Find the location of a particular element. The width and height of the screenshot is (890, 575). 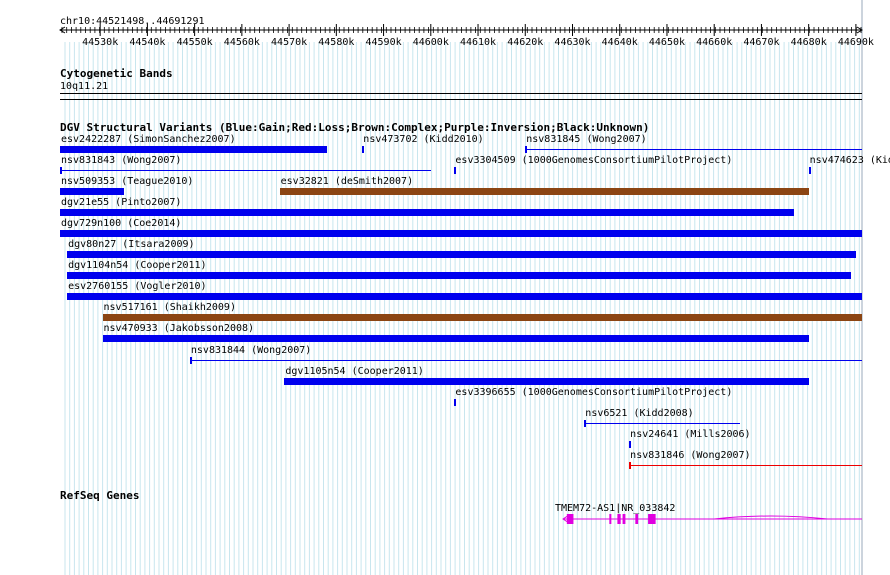

variant-label: nsv831846 (Wong2007) is located at coordinates (690, 455).